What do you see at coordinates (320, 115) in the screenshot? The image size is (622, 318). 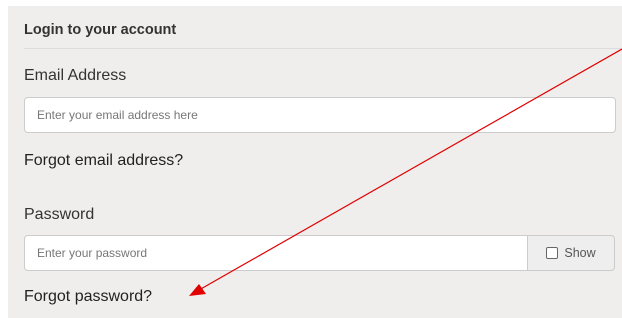 I see `email-input` at bounding box center [320, 115].